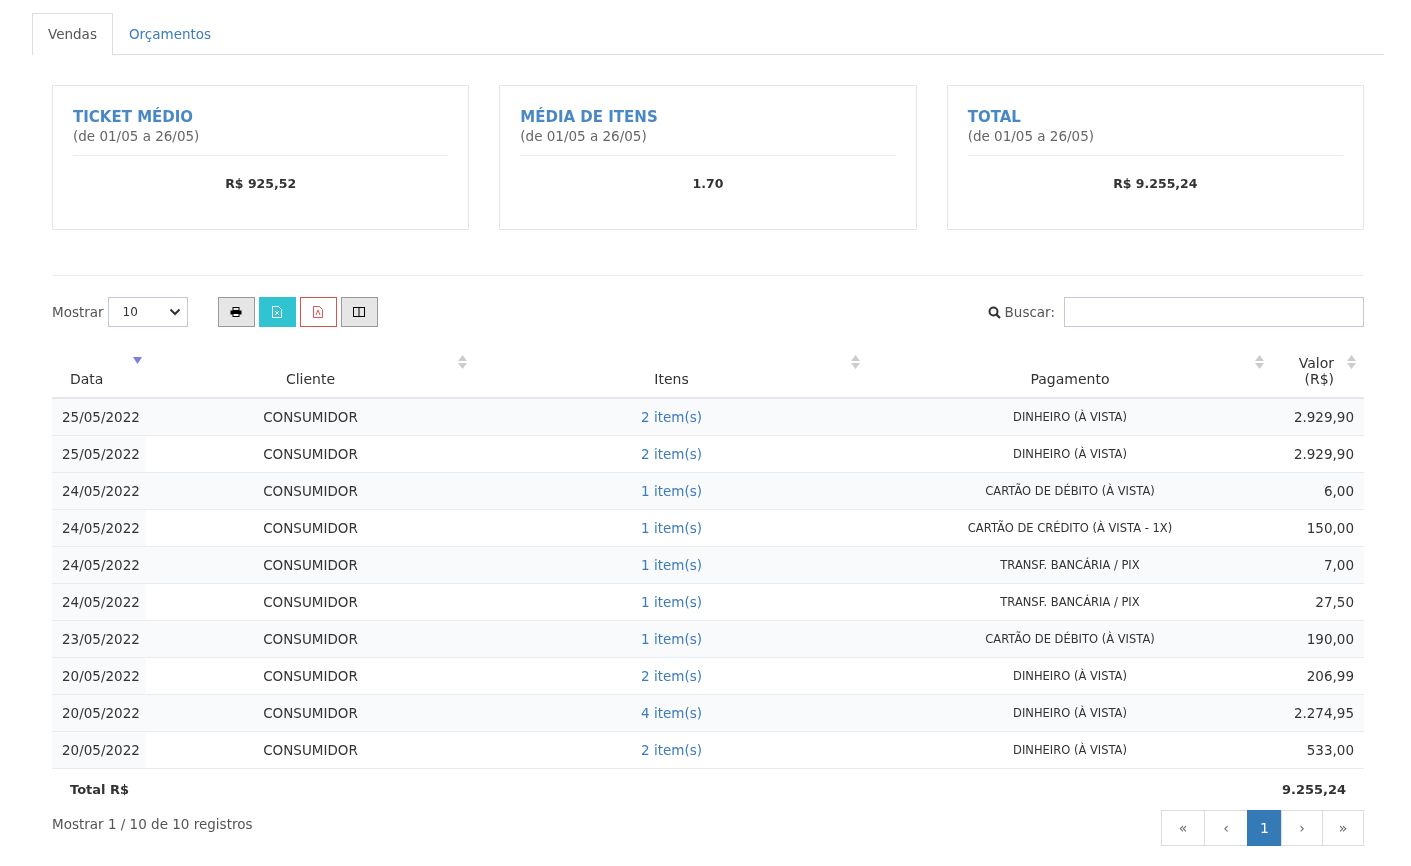 This screenshot has width=1411, height=866. I want to click on pdf-file-icon, so click(318, 312).